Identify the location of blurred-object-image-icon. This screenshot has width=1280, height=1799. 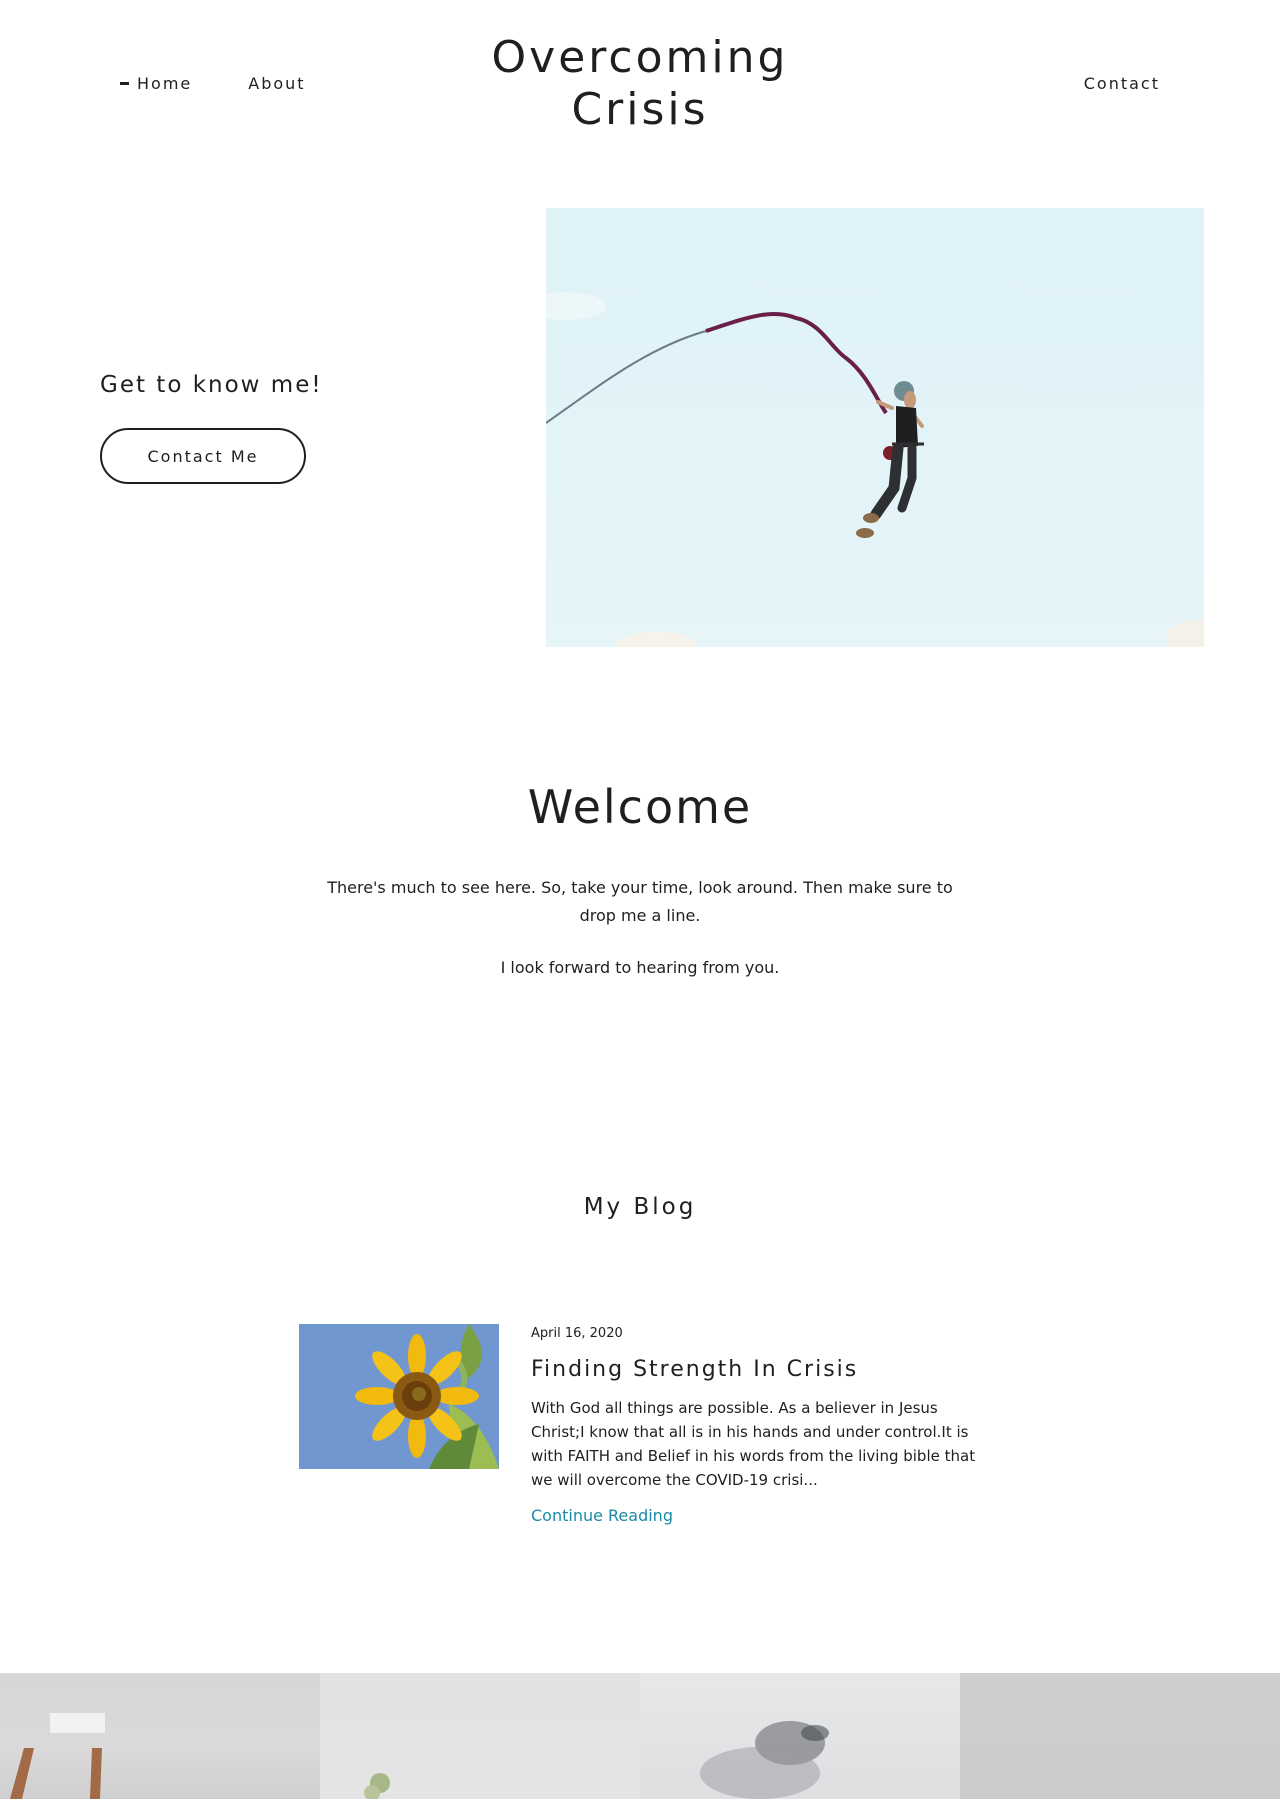
(764, 1760).